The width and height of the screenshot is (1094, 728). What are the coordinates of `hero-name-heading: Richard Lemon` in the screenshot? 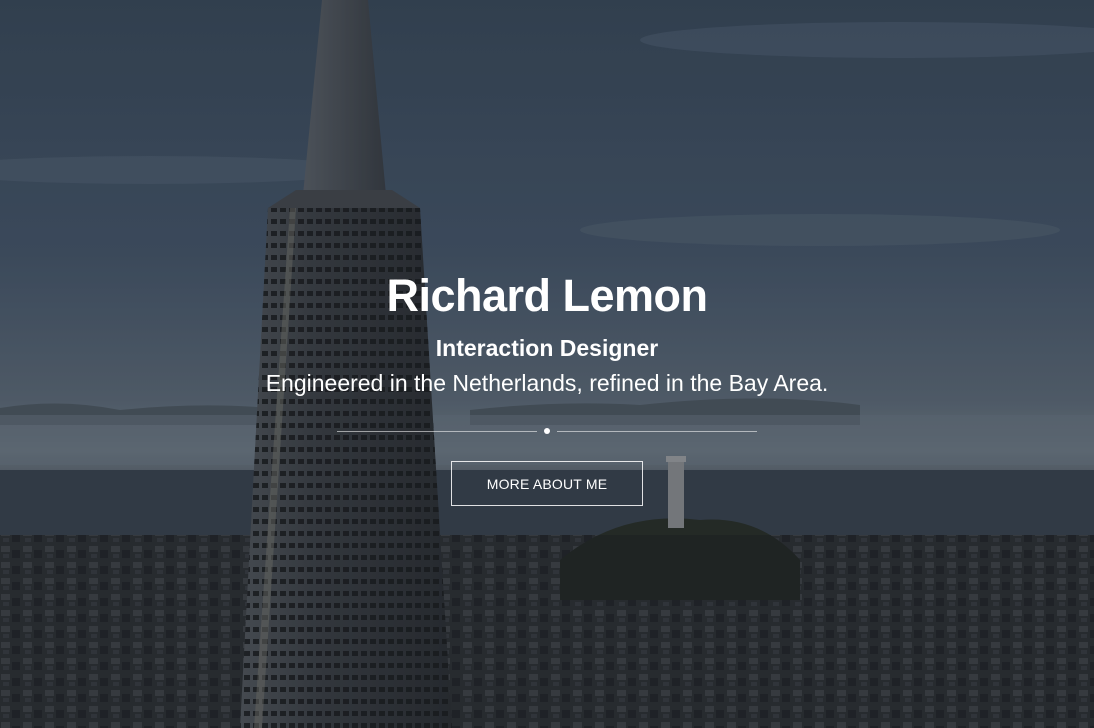 It's located at (547, 295).